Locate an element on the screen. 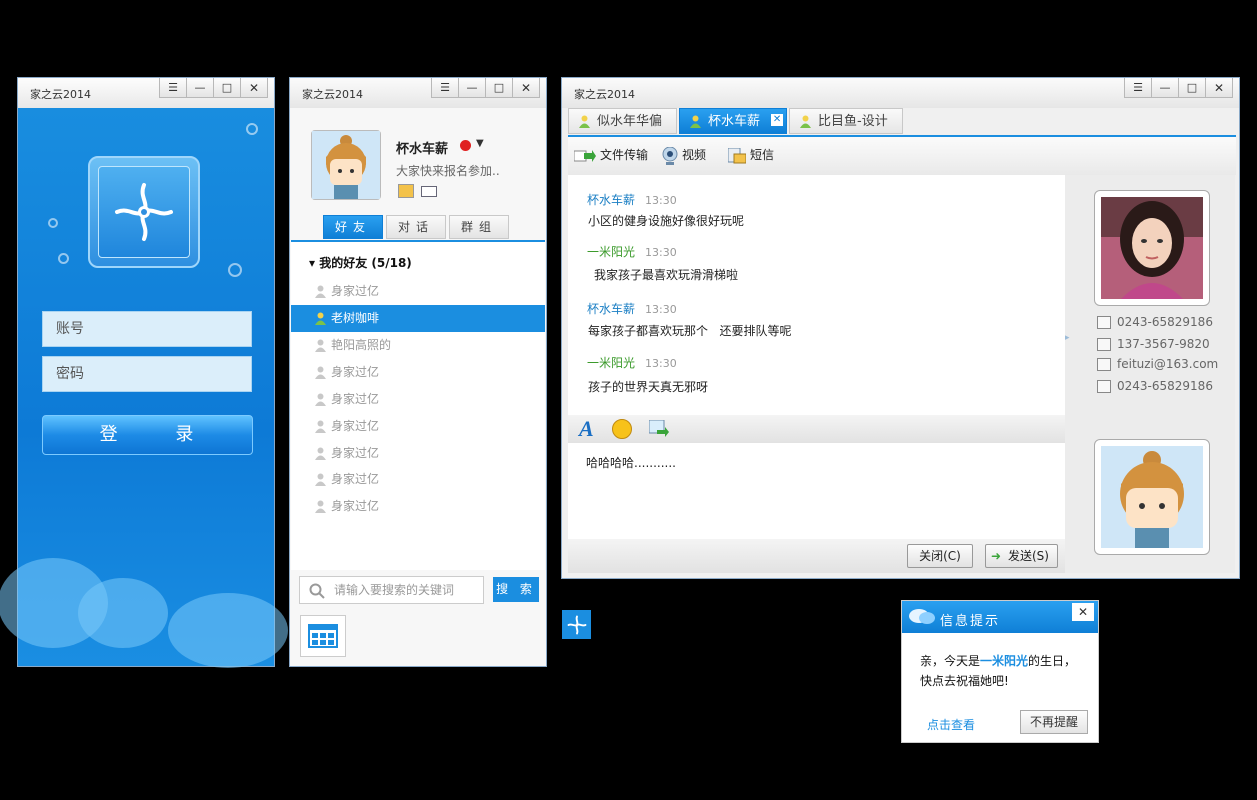 The height and width of the screenshot is (800, 1257). my-avatar is located at coordinates (346, 165).